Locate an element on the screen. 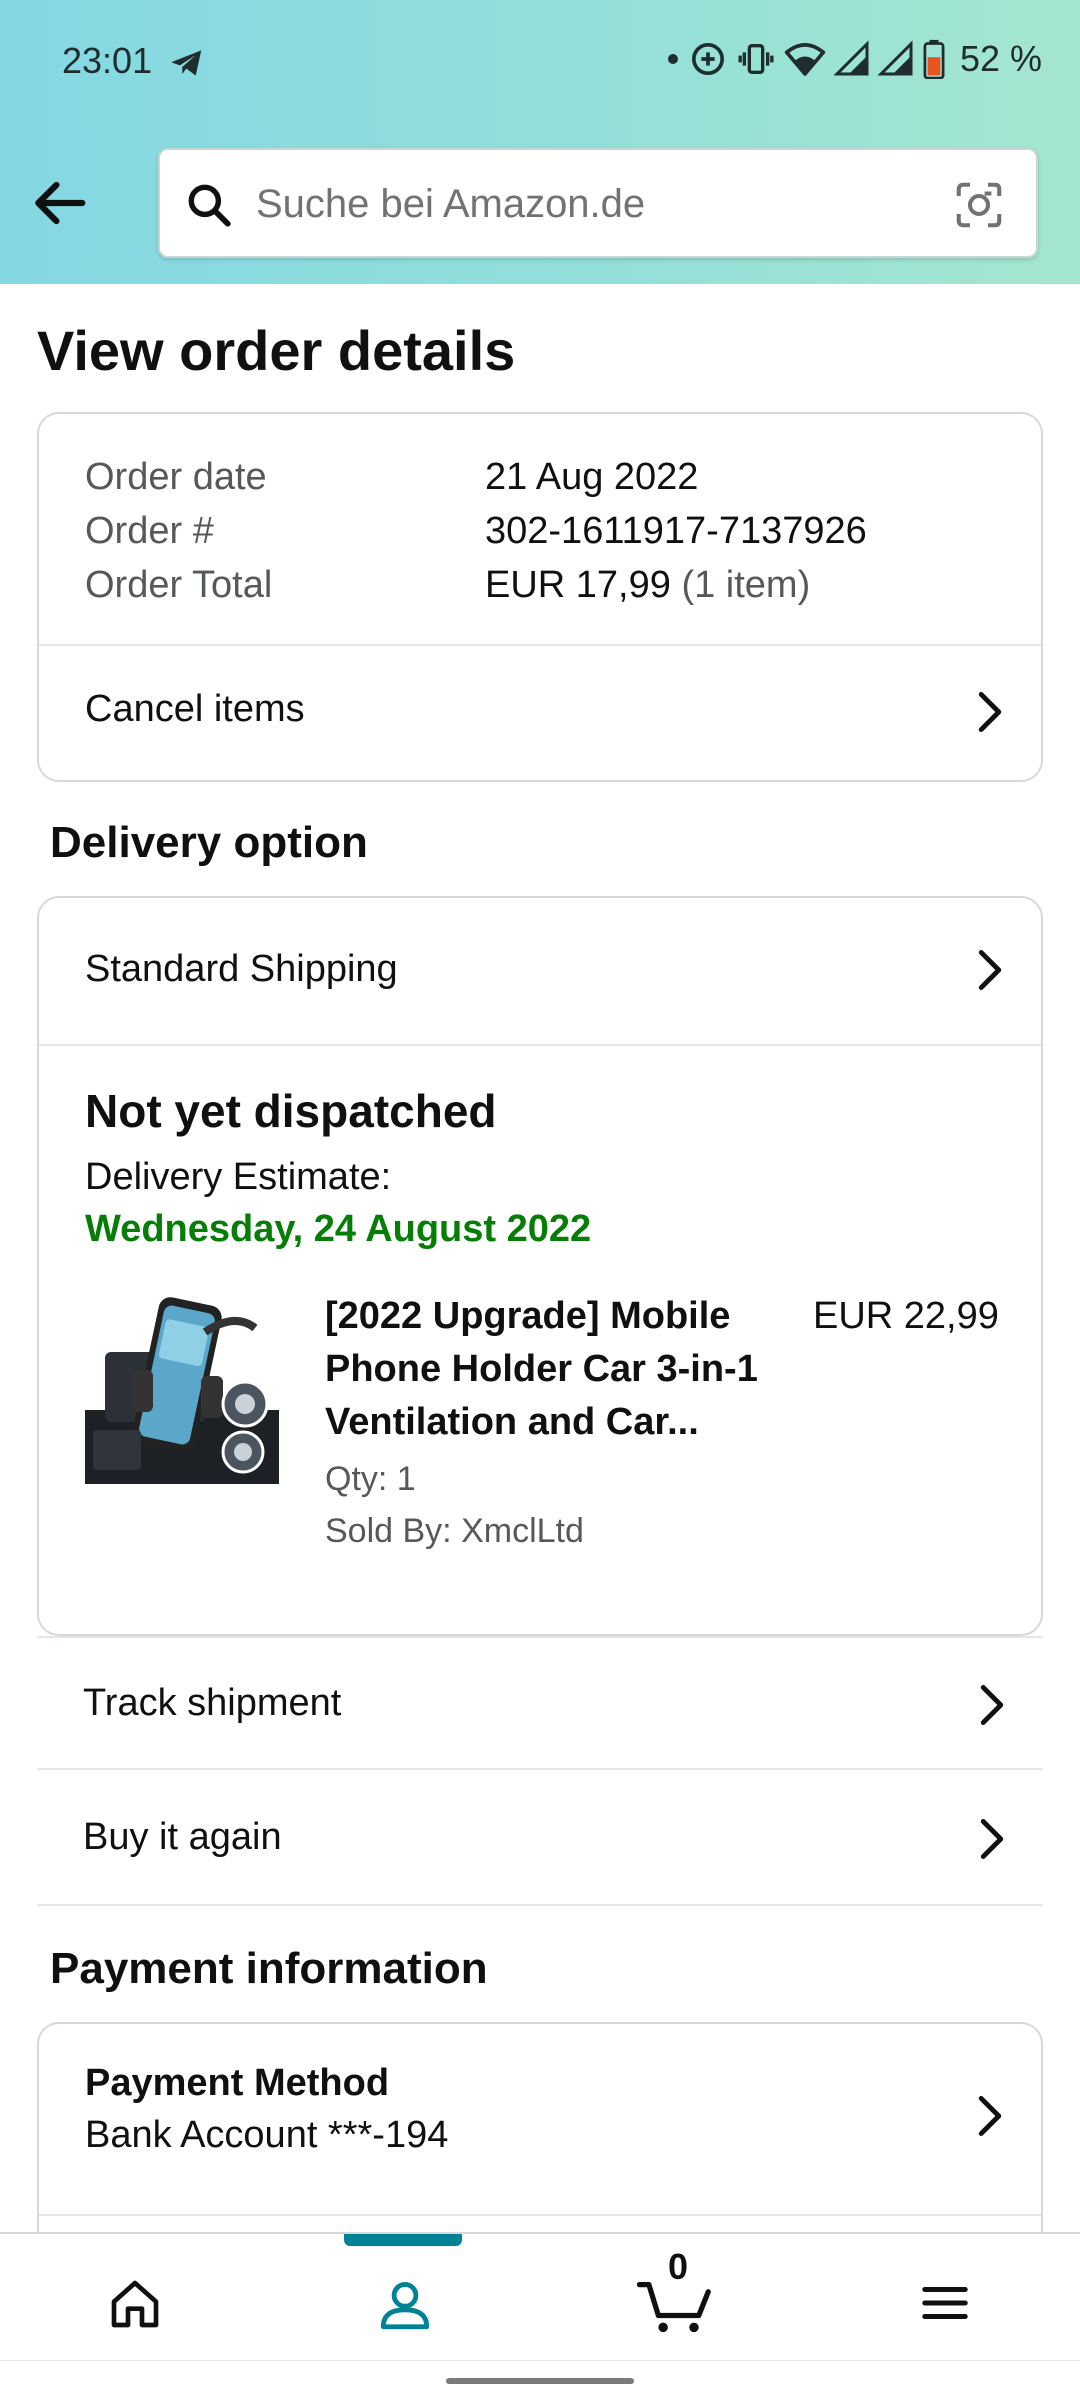  search-icon is located at coordinates (209, 205).